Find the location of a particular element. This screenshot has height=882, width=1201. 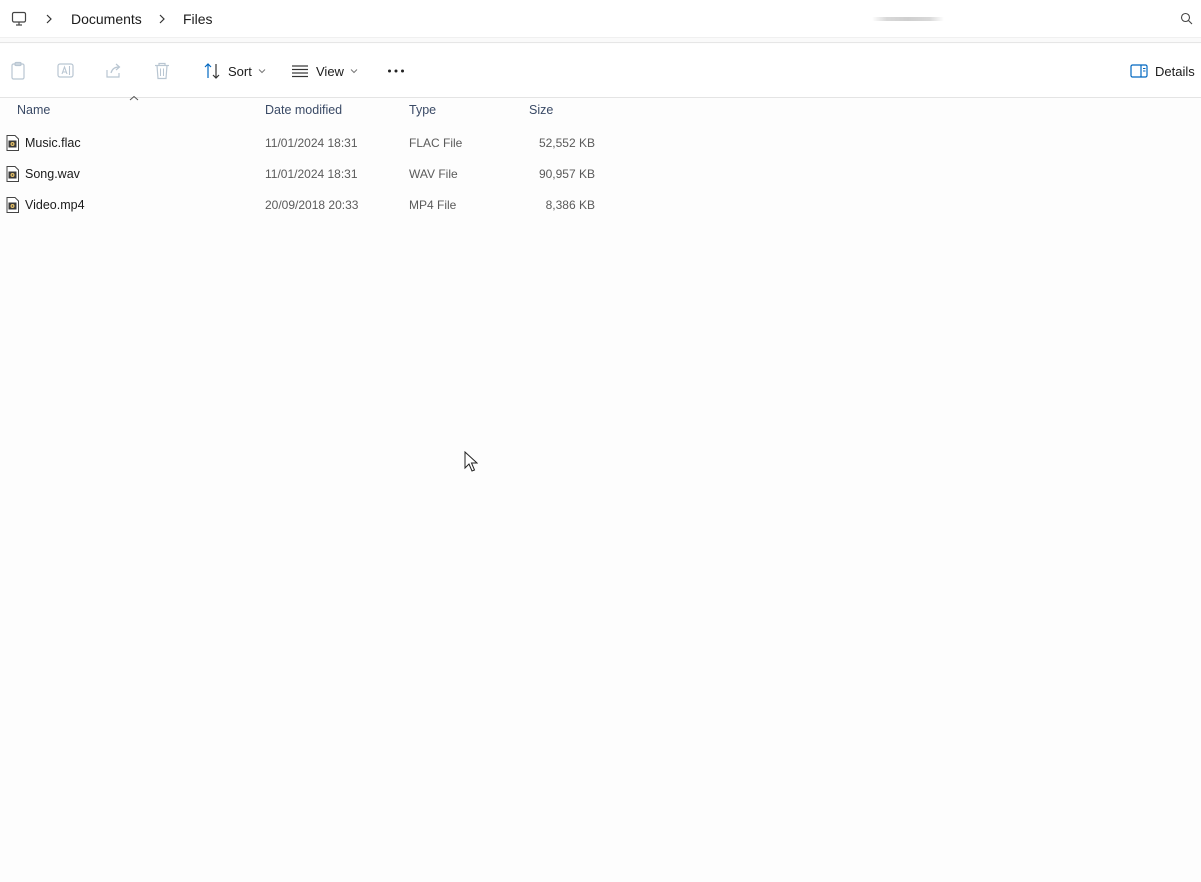

paste-button is located at coordinates (18, 71).